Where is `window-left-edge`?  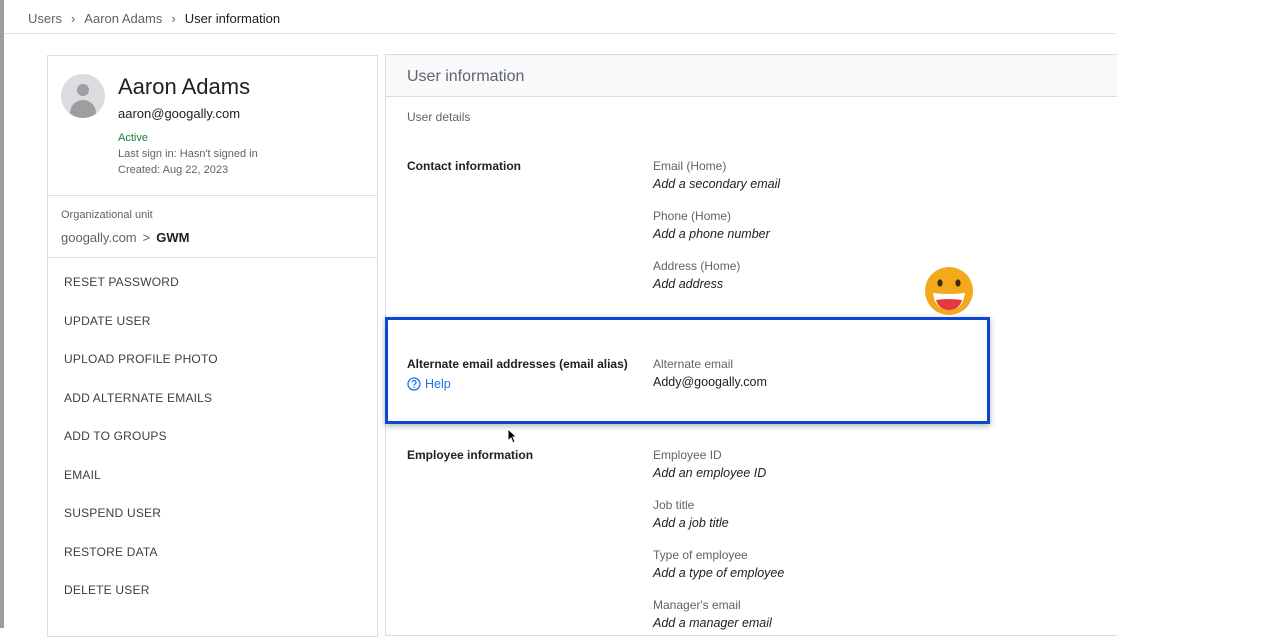
window-left-edge is located at coordinates (2, 314).